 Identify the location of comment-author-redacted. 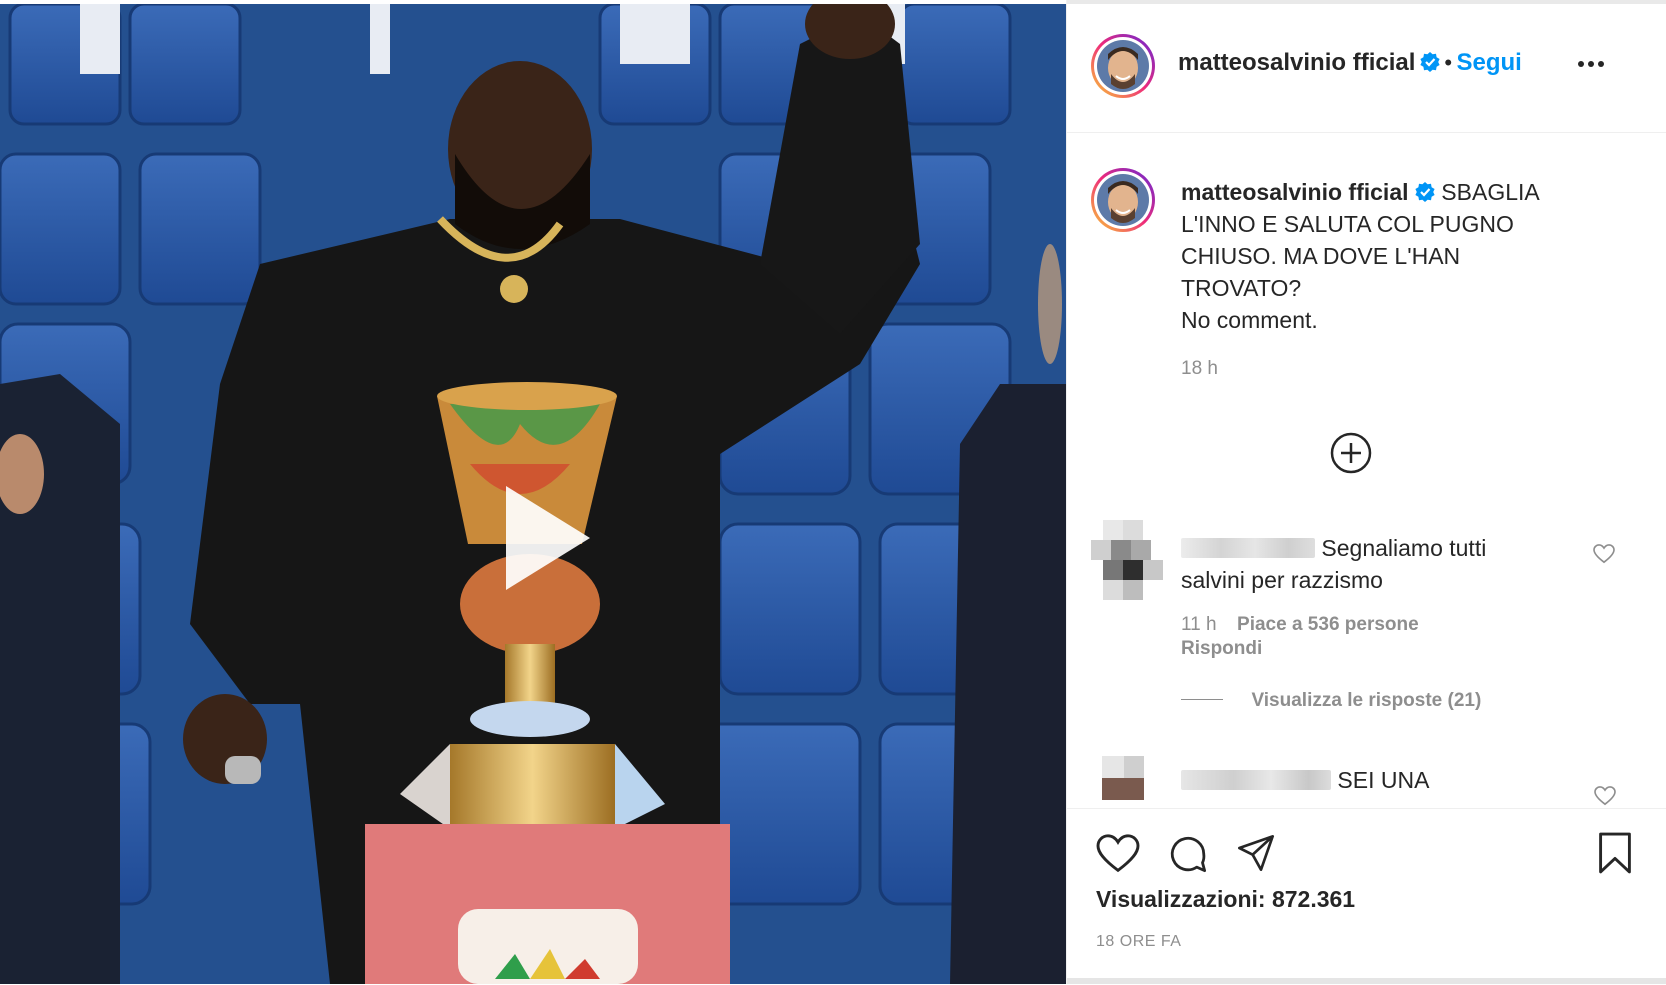
(1248, 548).